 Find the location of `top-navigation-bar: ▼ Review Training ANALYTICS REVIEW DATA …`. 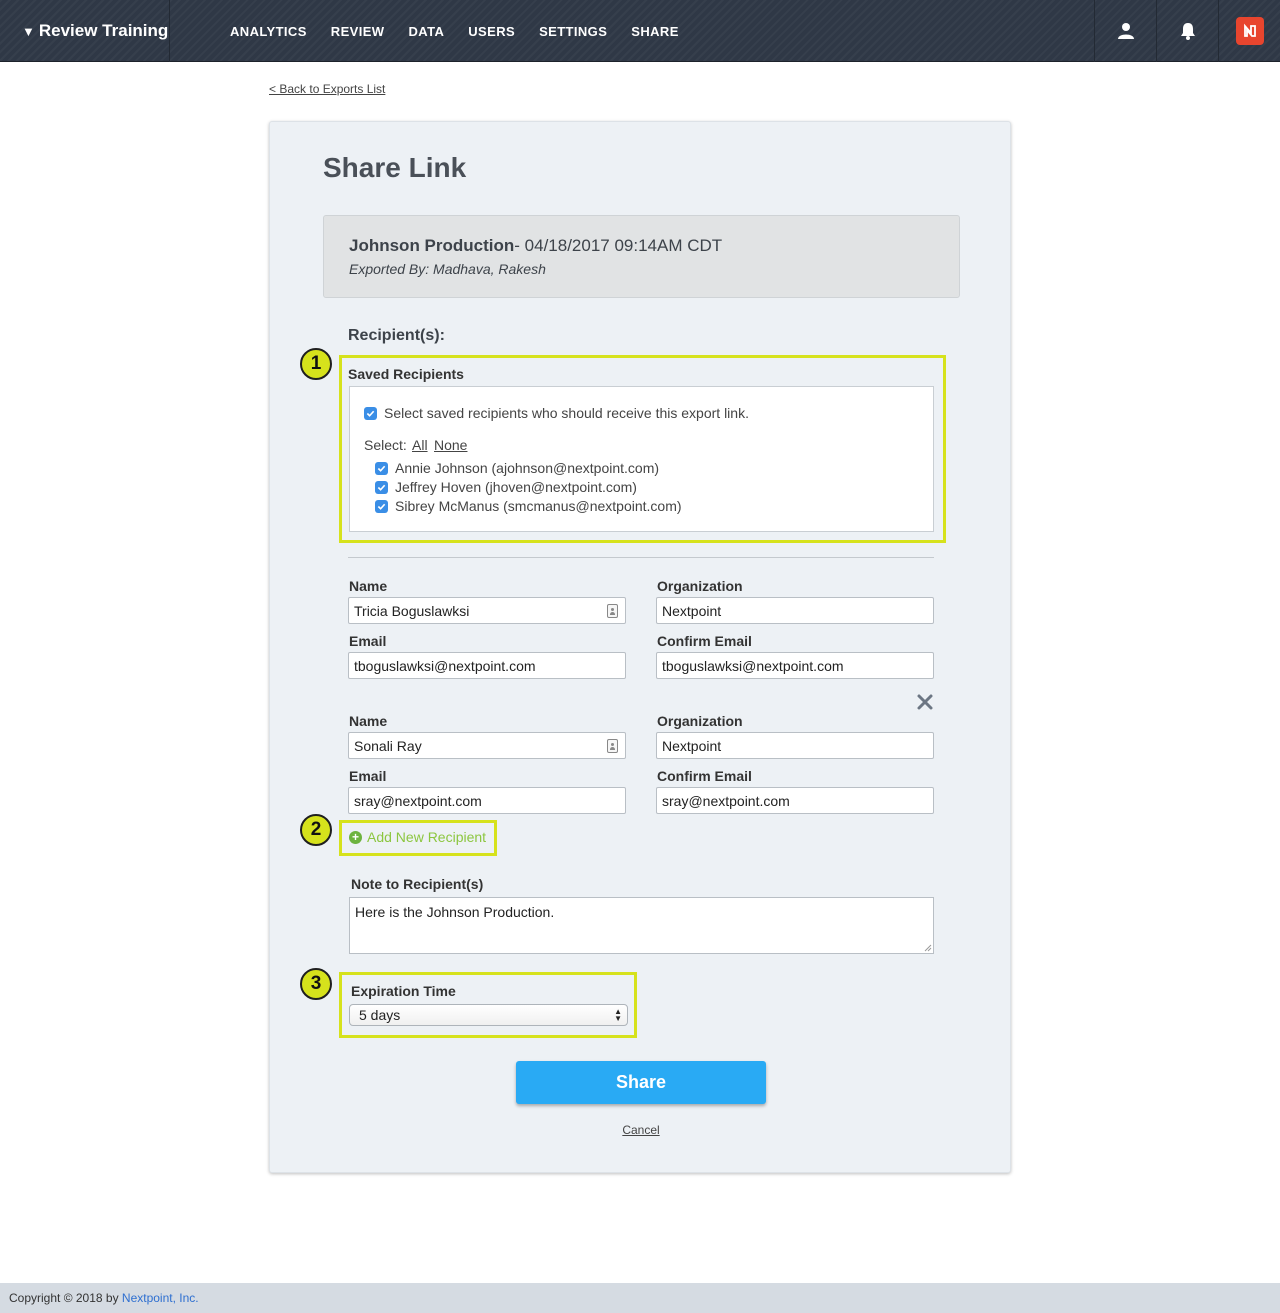

top-navigation-bar: ▼ Review Training ANALYTICS REVIEW DATA … is located at coordinates (640, 31).